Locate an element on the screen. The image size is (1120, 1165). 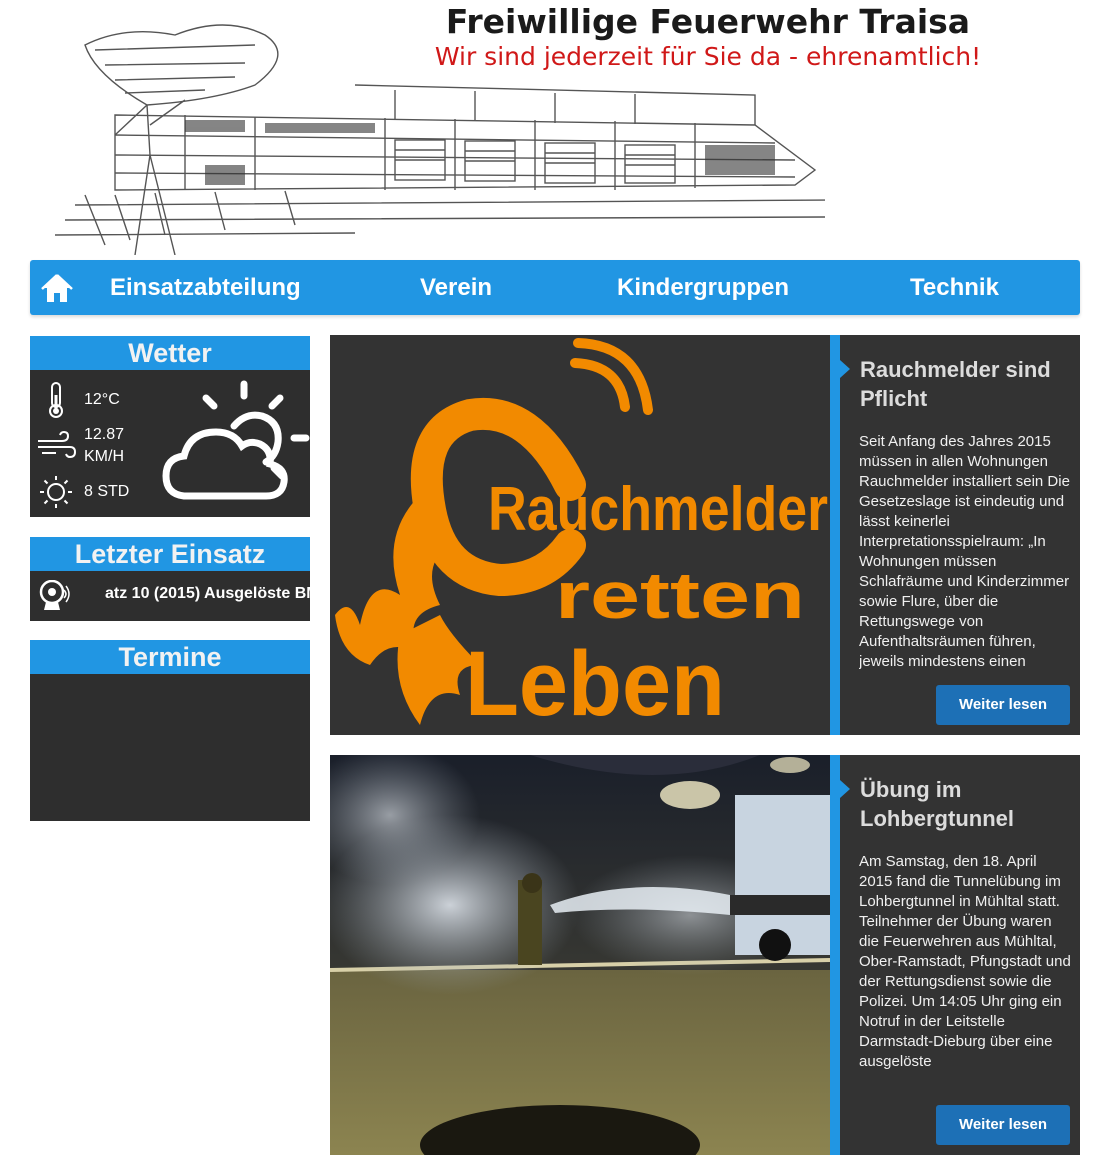
events-title: Termine is located at coordinates (170, 657).